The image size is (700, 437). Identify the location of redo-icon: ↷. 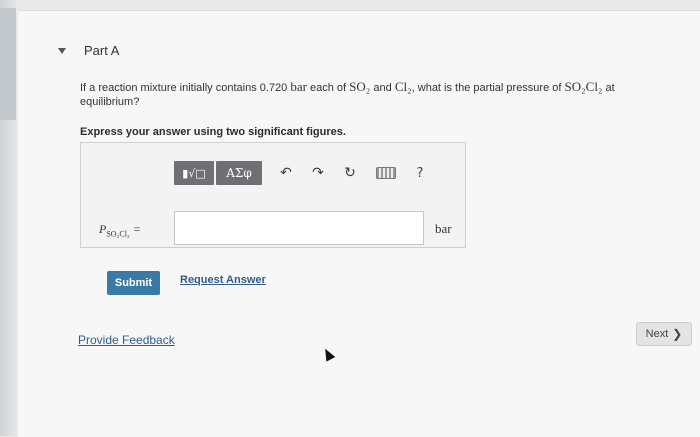
(318, 173).